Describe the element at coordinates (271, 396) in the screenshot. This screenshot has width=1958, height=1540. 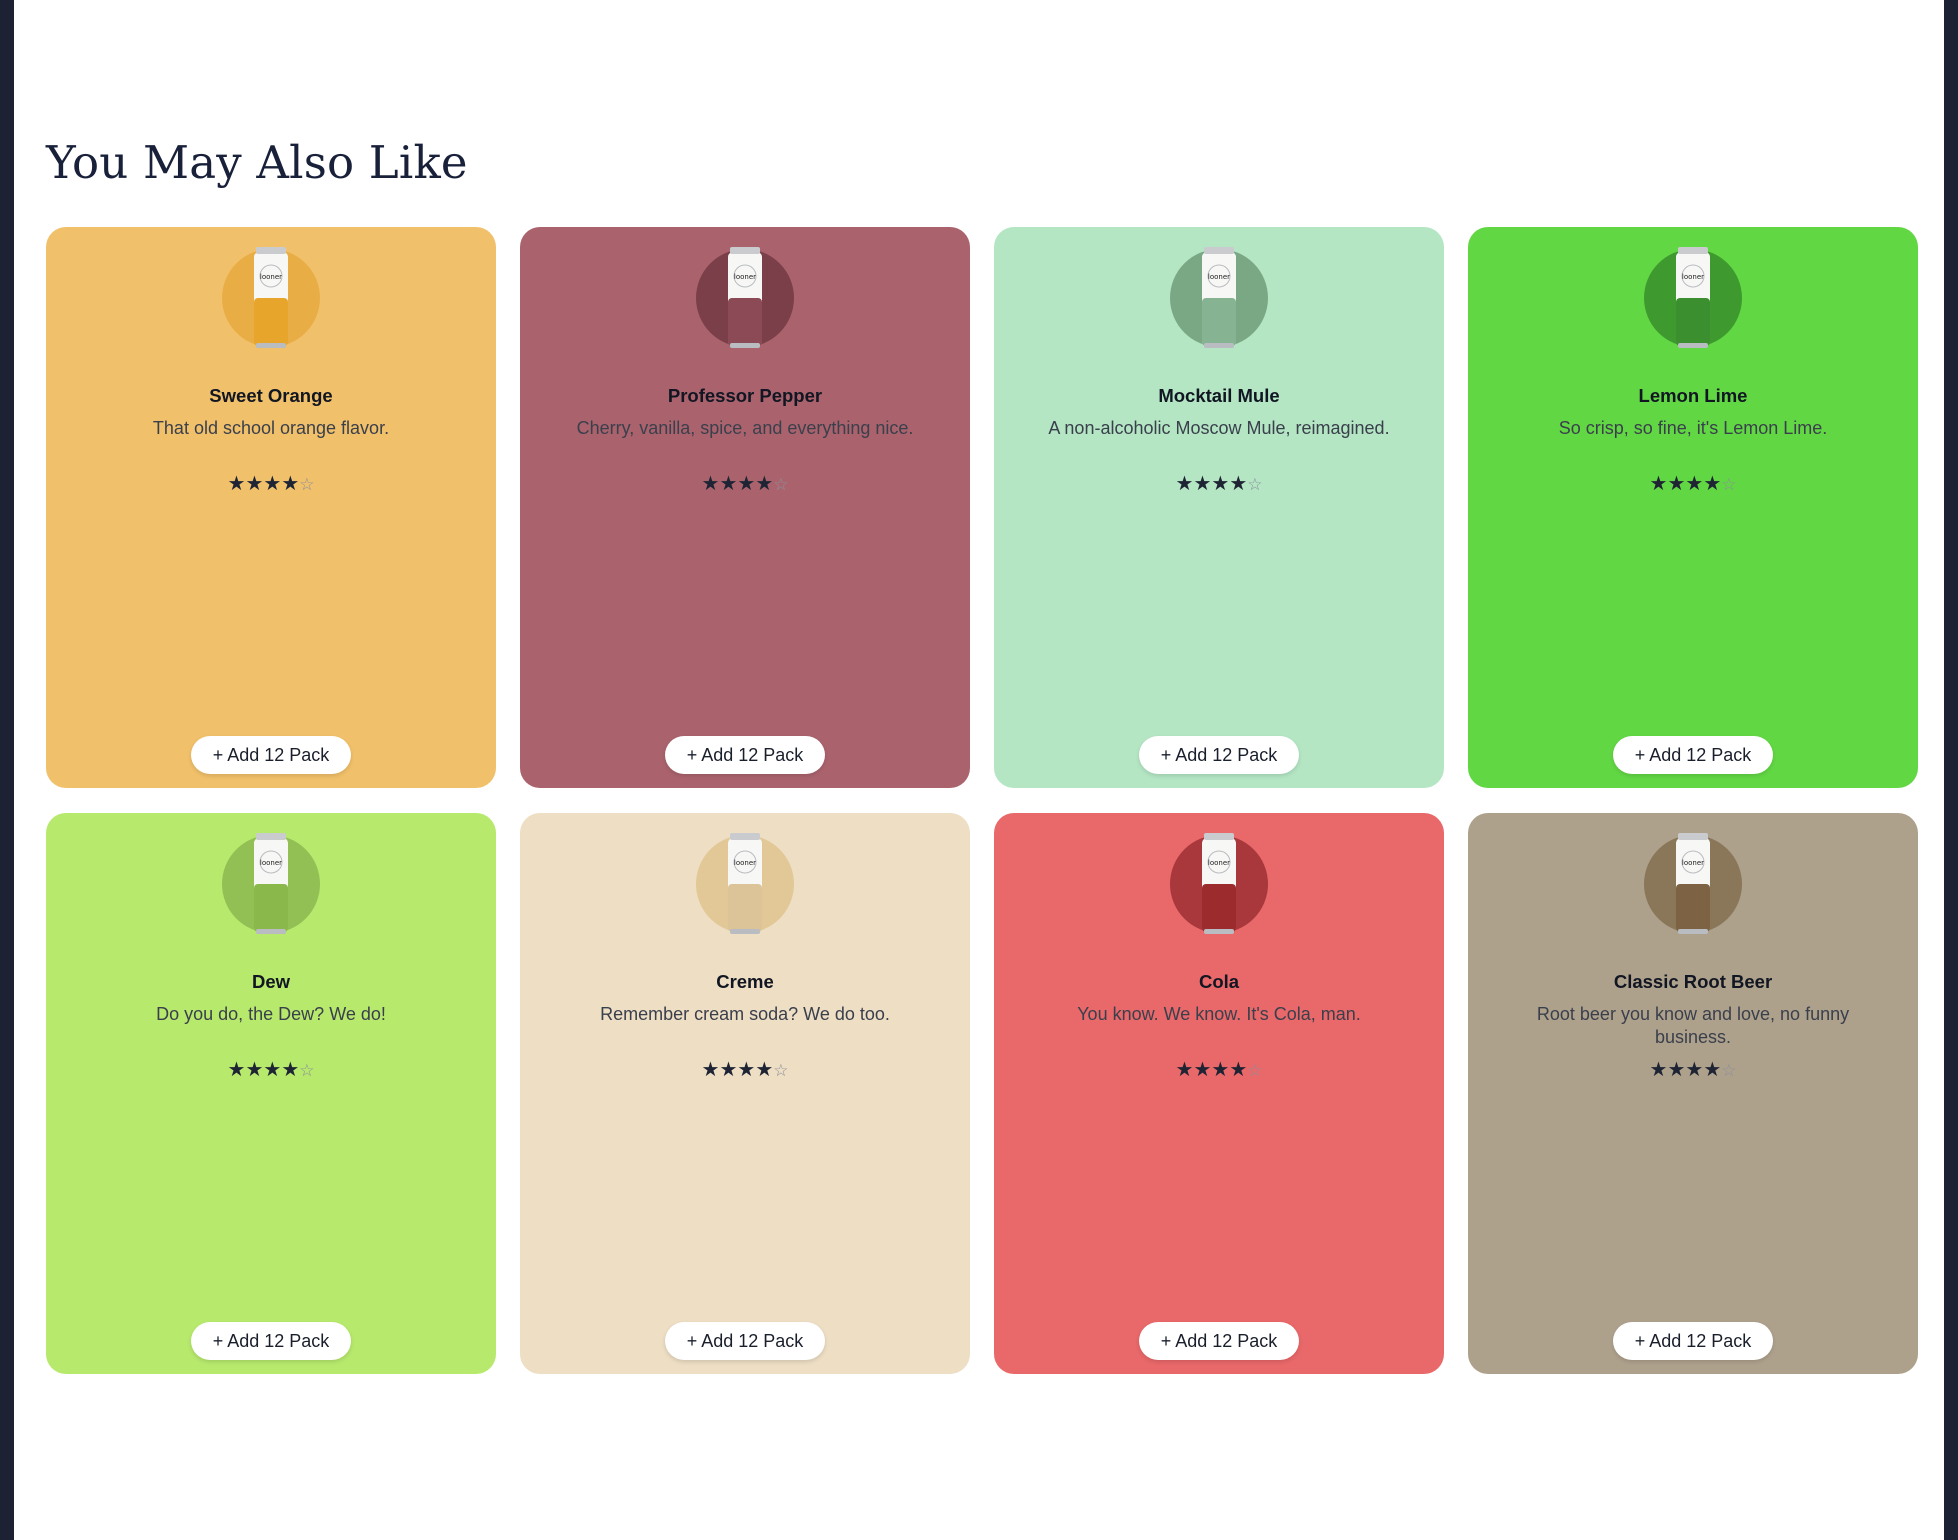
I see `product-name: Sweet Orange` at that location.